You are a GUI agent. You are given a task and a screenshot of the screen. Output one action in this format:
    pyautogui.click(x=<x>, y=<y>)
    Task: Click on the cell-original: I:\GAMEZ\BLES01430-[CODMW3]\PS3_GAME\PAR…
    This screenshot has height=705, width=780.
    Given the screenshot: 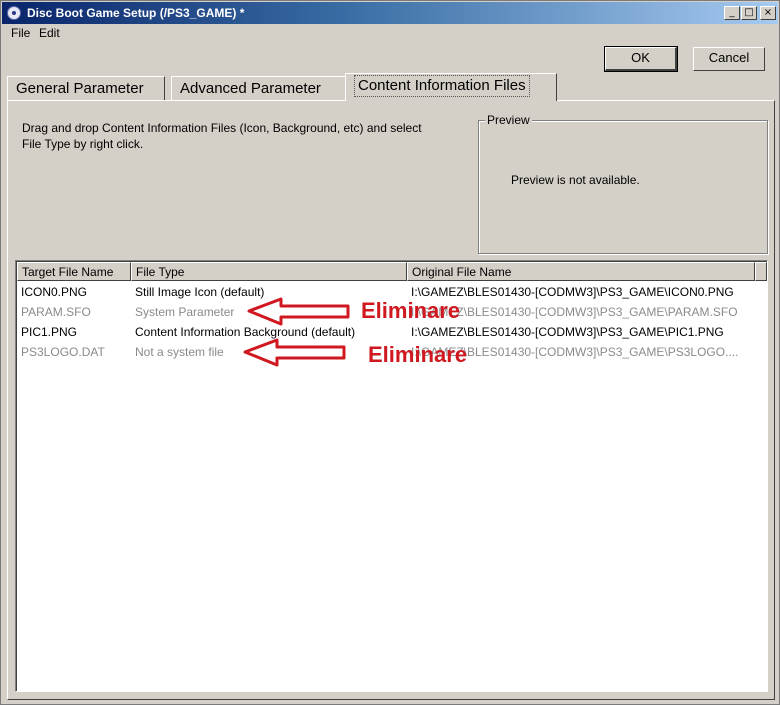 What is the action you would take?
    pyautogui.click(x=574, y=312)
    